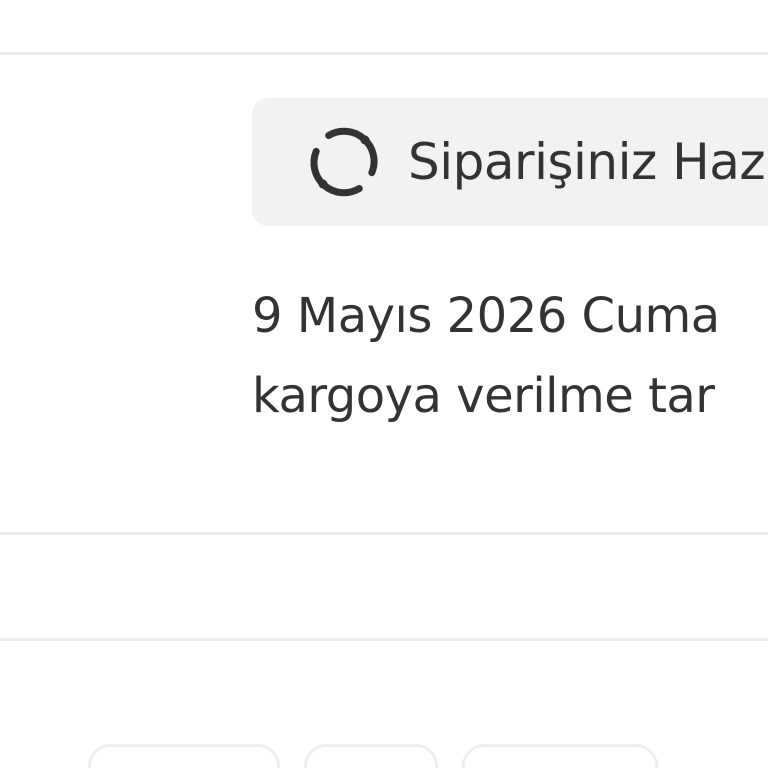 Image resolution: width=768 pixels, height=768 pixels. What do you see at coordinates (344, 162) in the screenshot?
I see `refresh-icon` at bounding box center [344, 162].